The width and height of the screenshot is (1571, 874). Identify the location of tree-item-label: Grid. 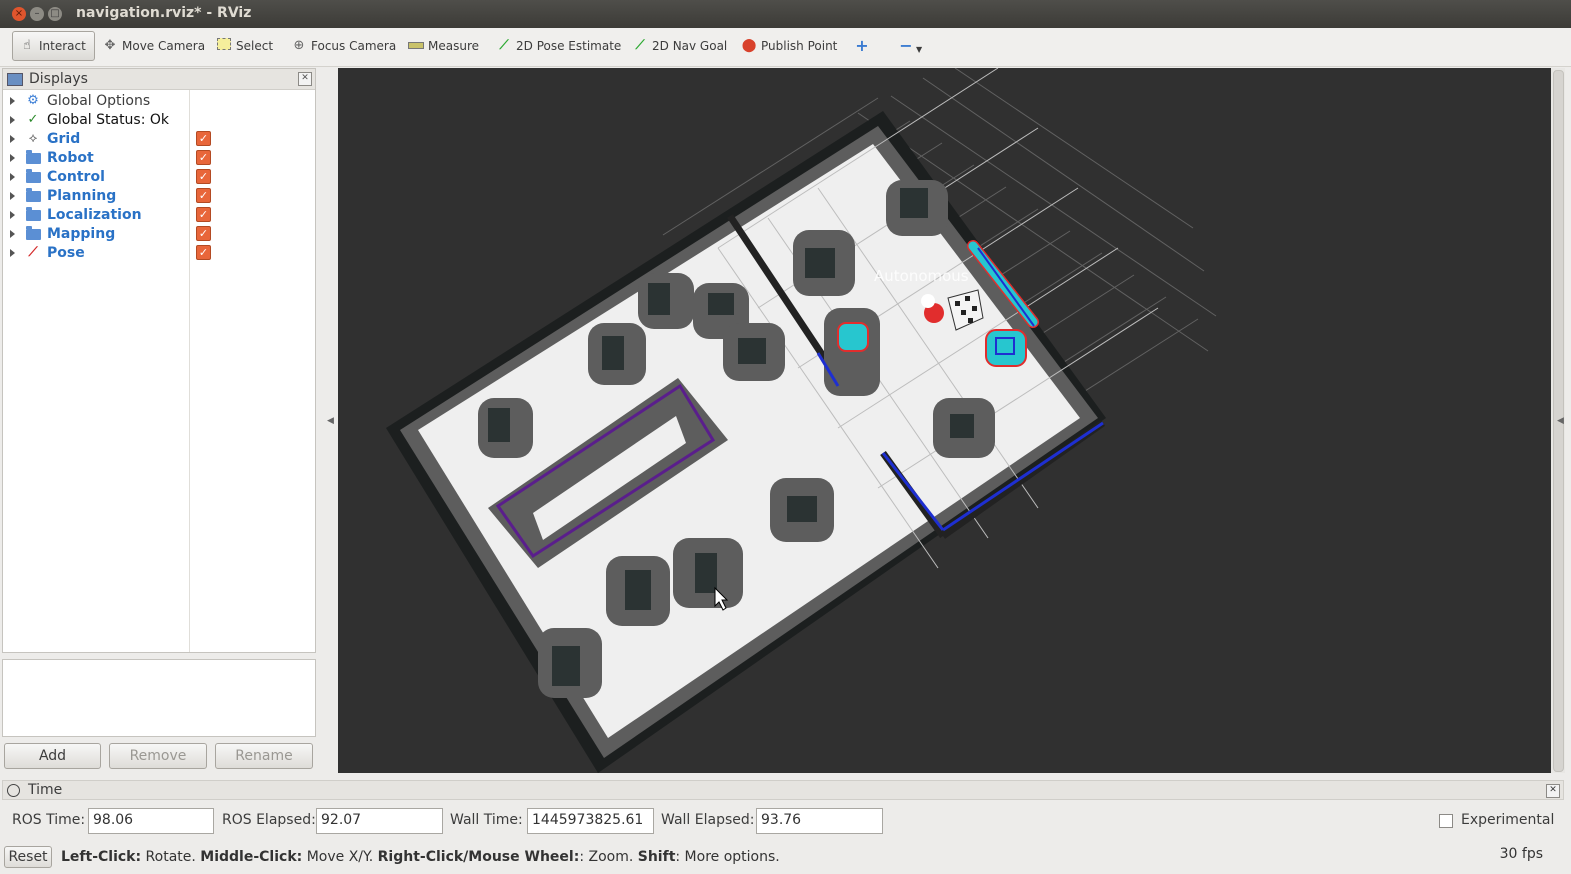
(64, 138).